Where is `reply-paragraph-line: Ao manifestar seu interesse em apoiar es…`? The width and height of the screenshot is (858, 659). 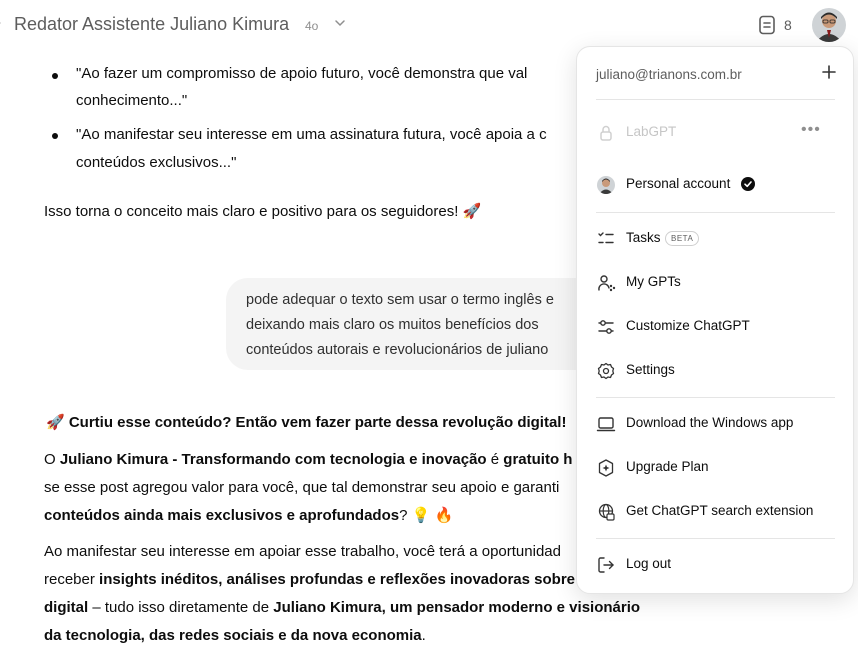
reply-paragraph-line: Ao manifestar seu interesse em apoiar es… is located at coordinates (302, 551).